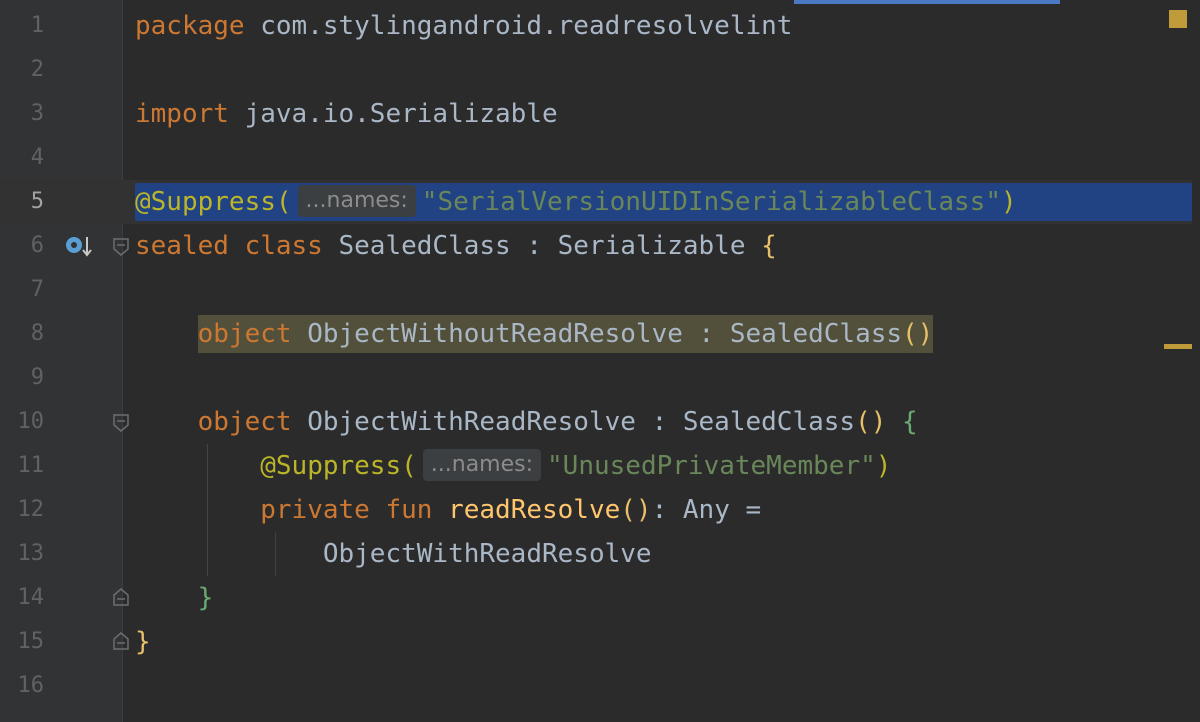 The height and width of the screenshot is (722, 1200). What do you see at coordinates (190, 26) in the screenshot?
I see `keyword-package: package` at bounding box center [190, 26].